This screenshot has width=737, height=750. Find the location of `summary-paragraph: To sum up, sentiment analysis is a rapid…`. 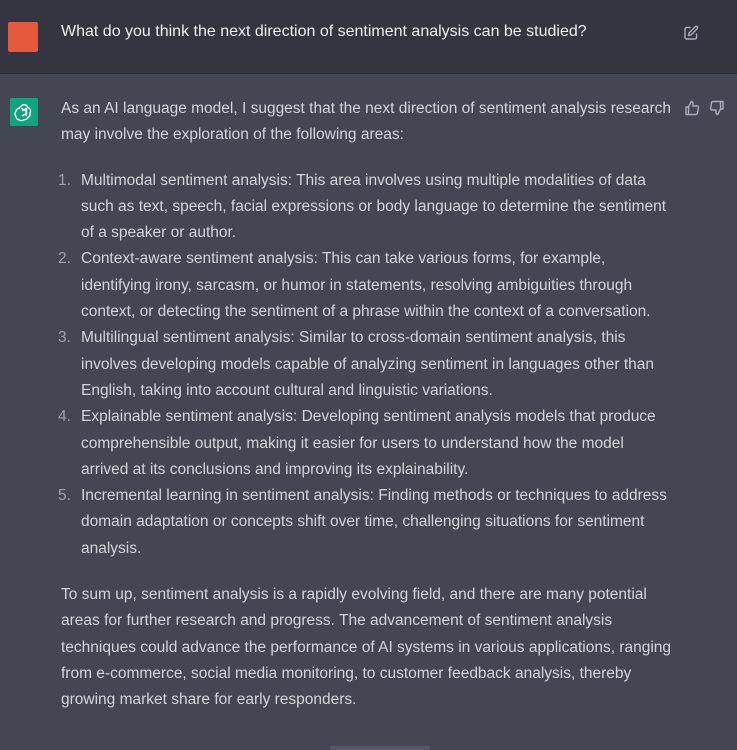

summary-paragraph: To sum up, sentiment analysis is a rapid… is located at coordinates (366, 647).